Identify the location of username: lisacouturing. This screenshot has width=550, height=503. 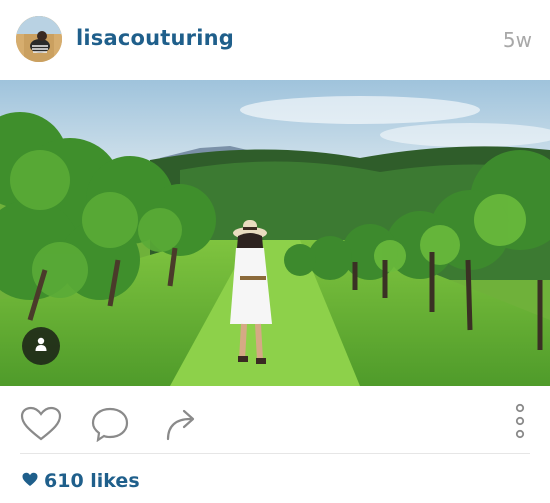
(155, 38).